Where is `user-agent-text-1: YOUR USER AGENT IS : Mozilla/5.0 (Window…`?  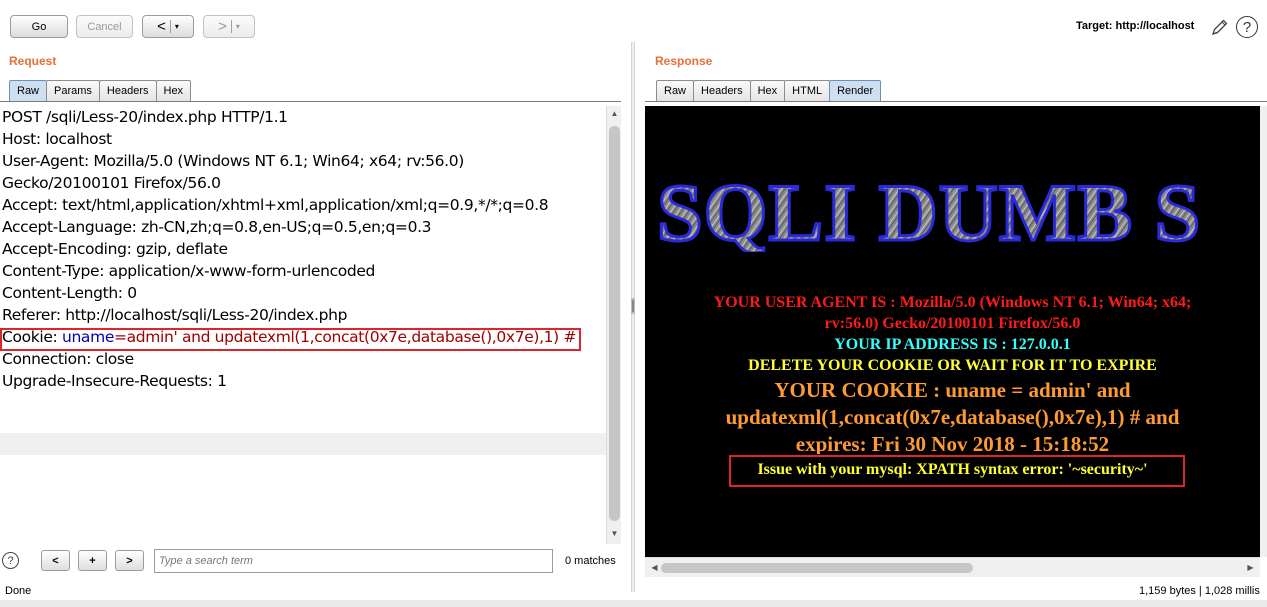 user-agent-text-1: YOUR USER AGENT IS : Mozilla/5.0 (Window… is located at coordinates (952, 302).